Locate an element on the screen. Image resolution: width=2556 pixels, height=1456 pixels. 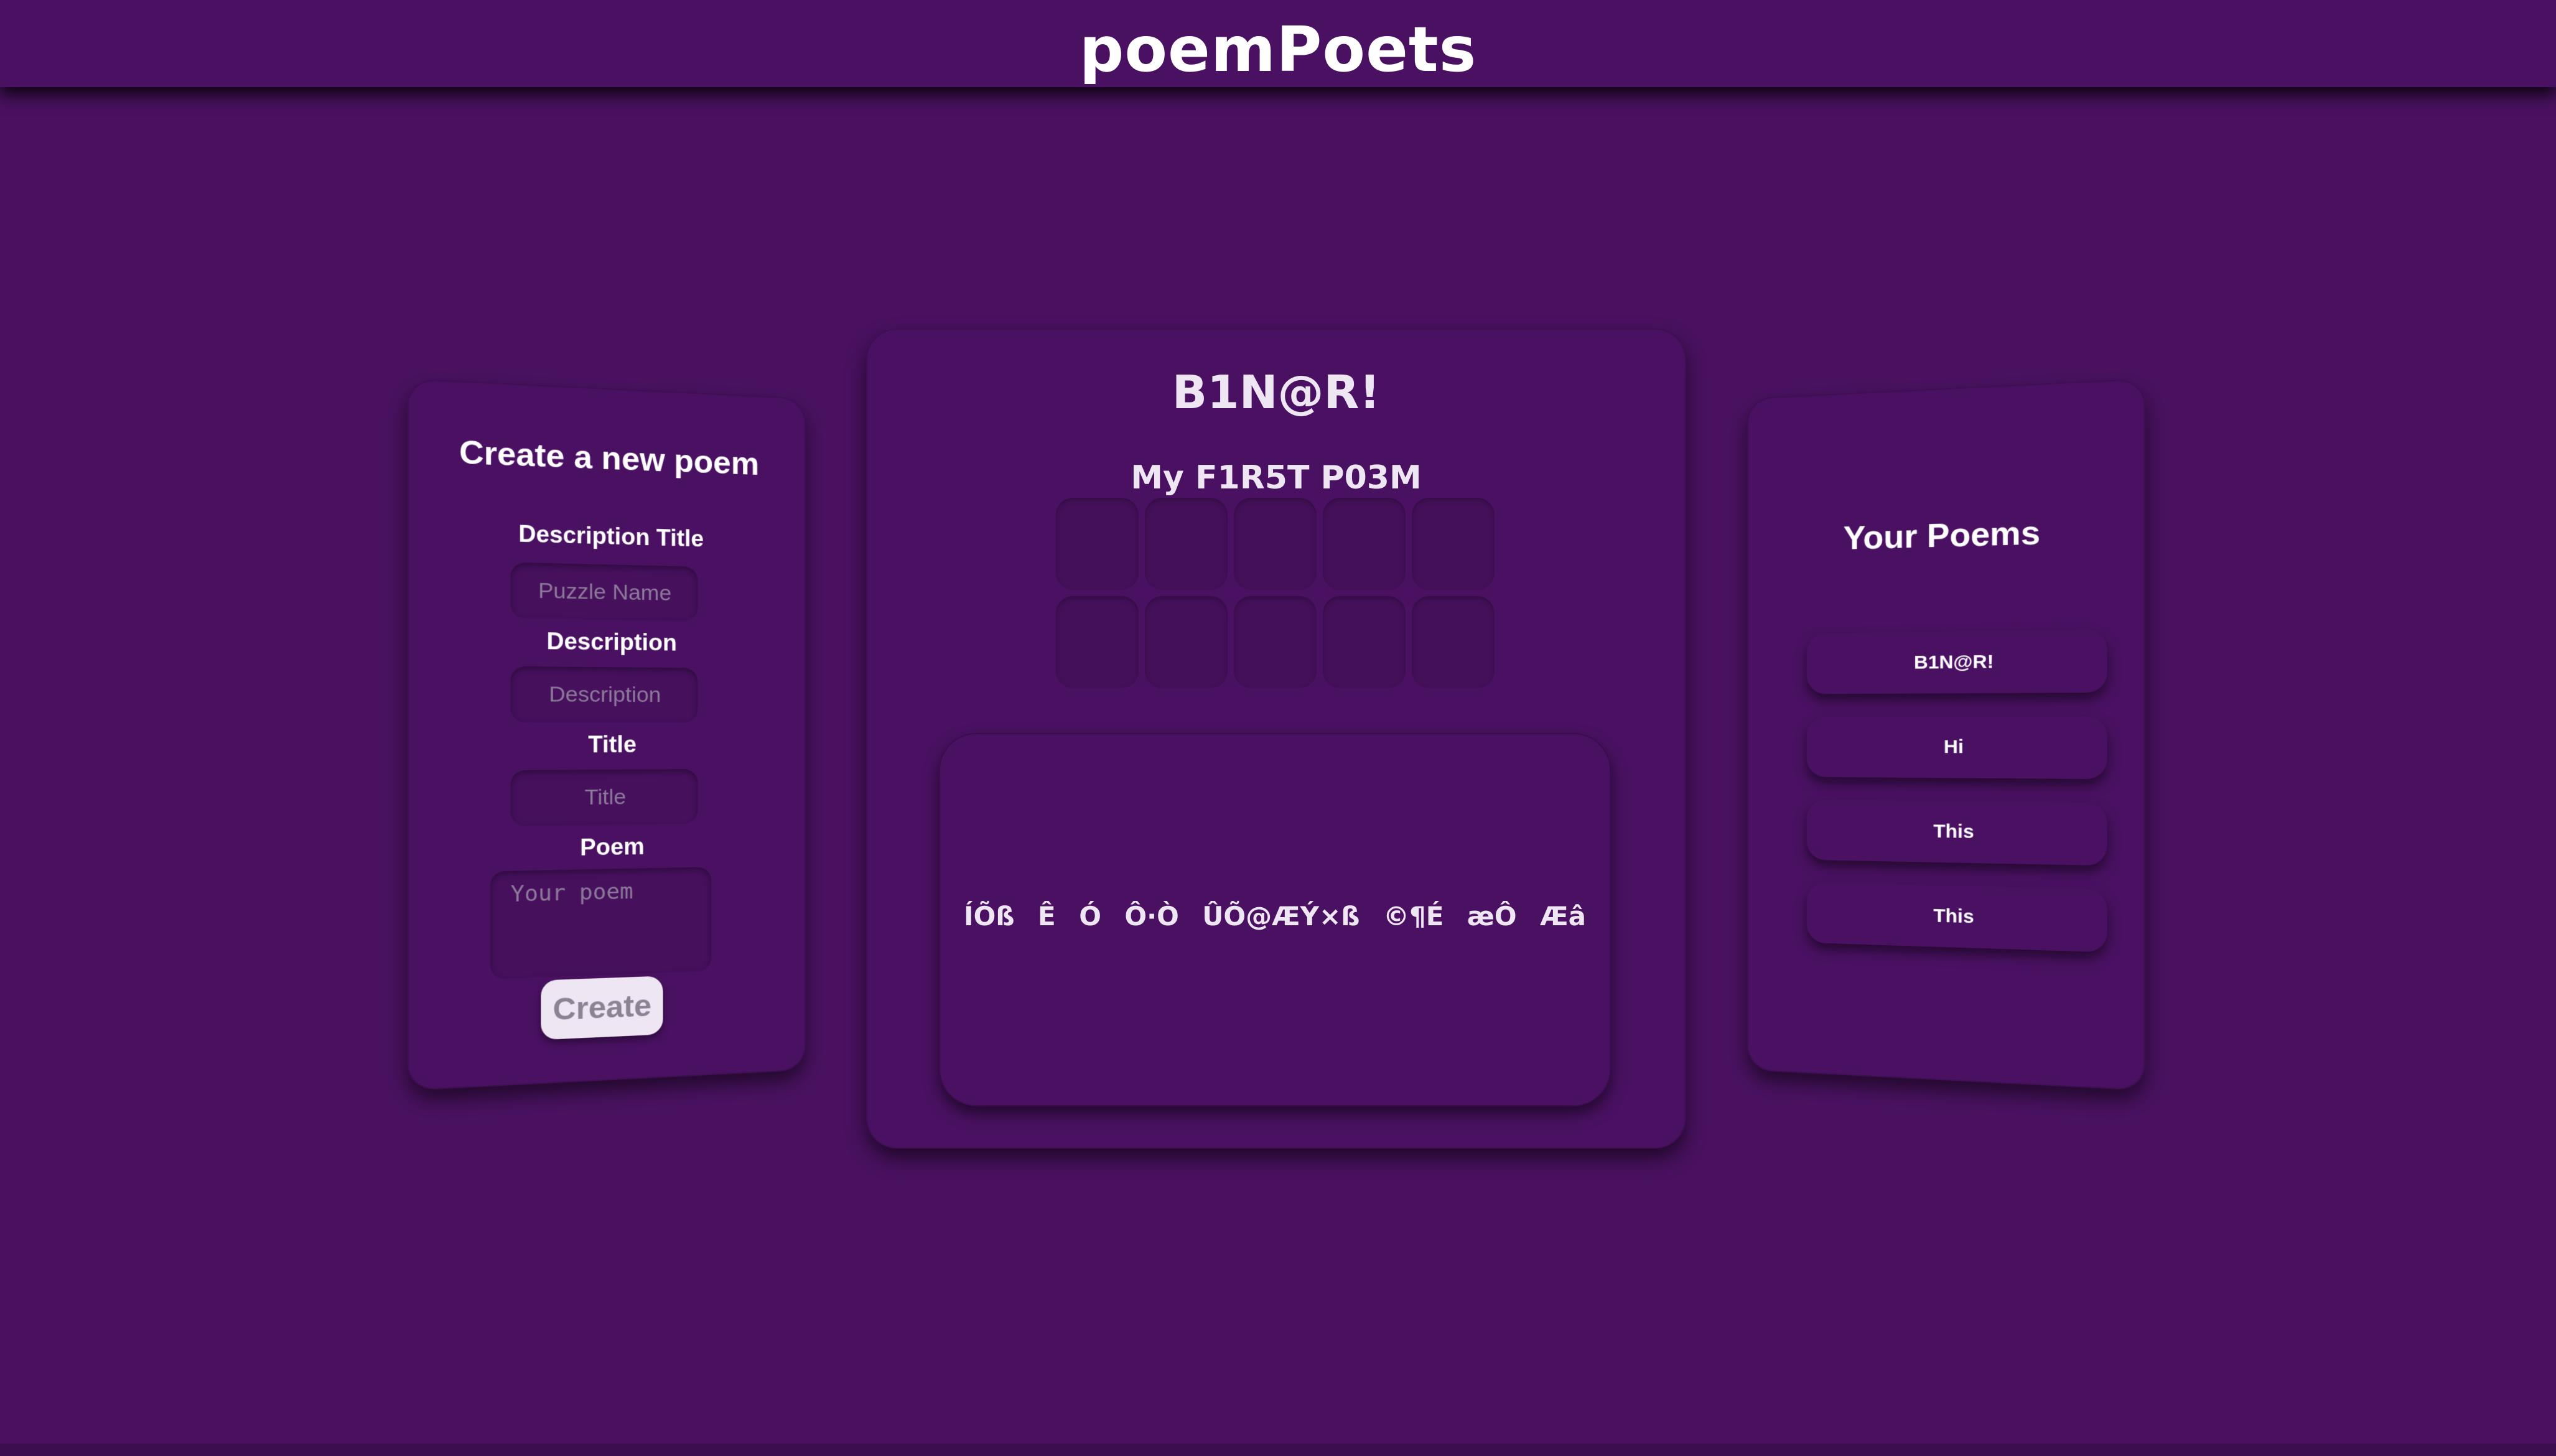
poem-word: æÔ is located at coordinates (1492, 916).